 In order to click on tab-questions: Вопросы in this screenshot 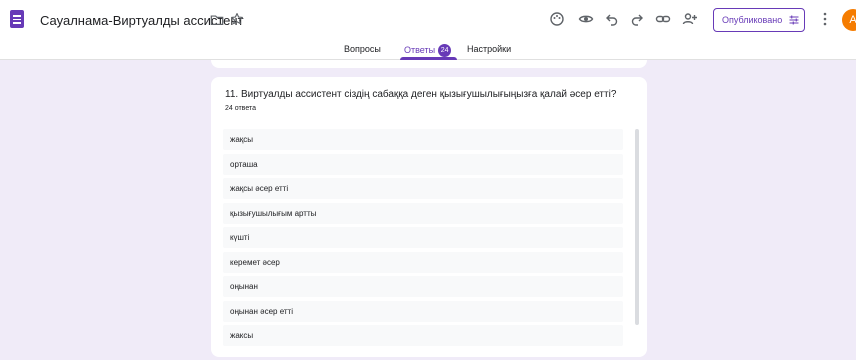, I will do `click(362, 49)`.